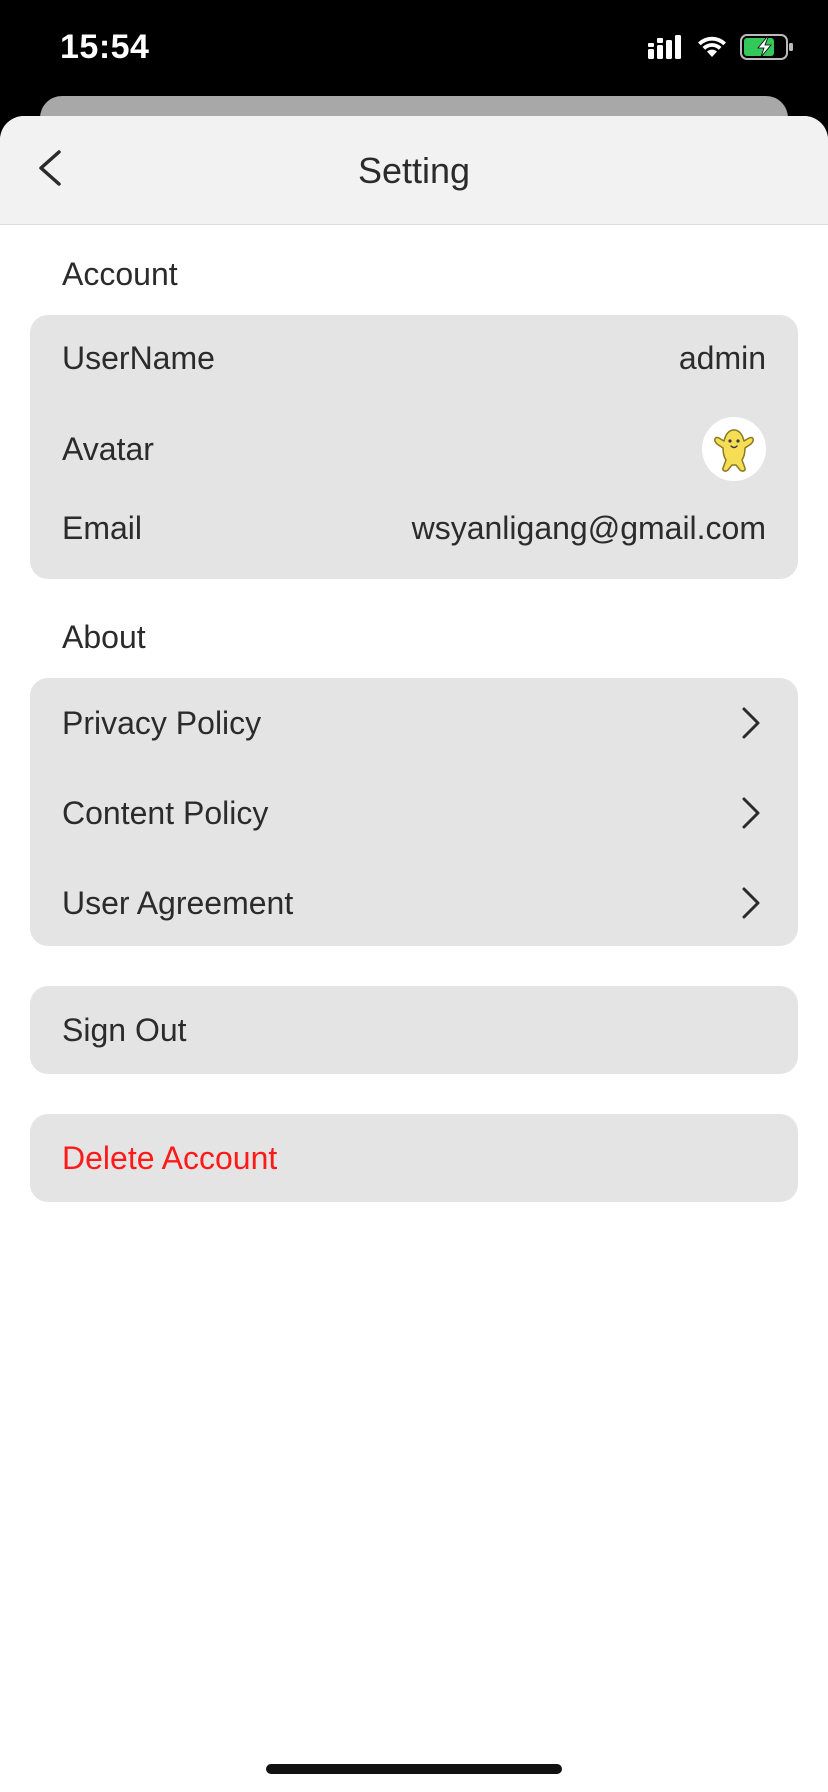 The height and width of the screenshot is (1792, 828). Describe the element at coordinates (105, 47) in the screenshot. I see `status-time: 15:54` at that location.